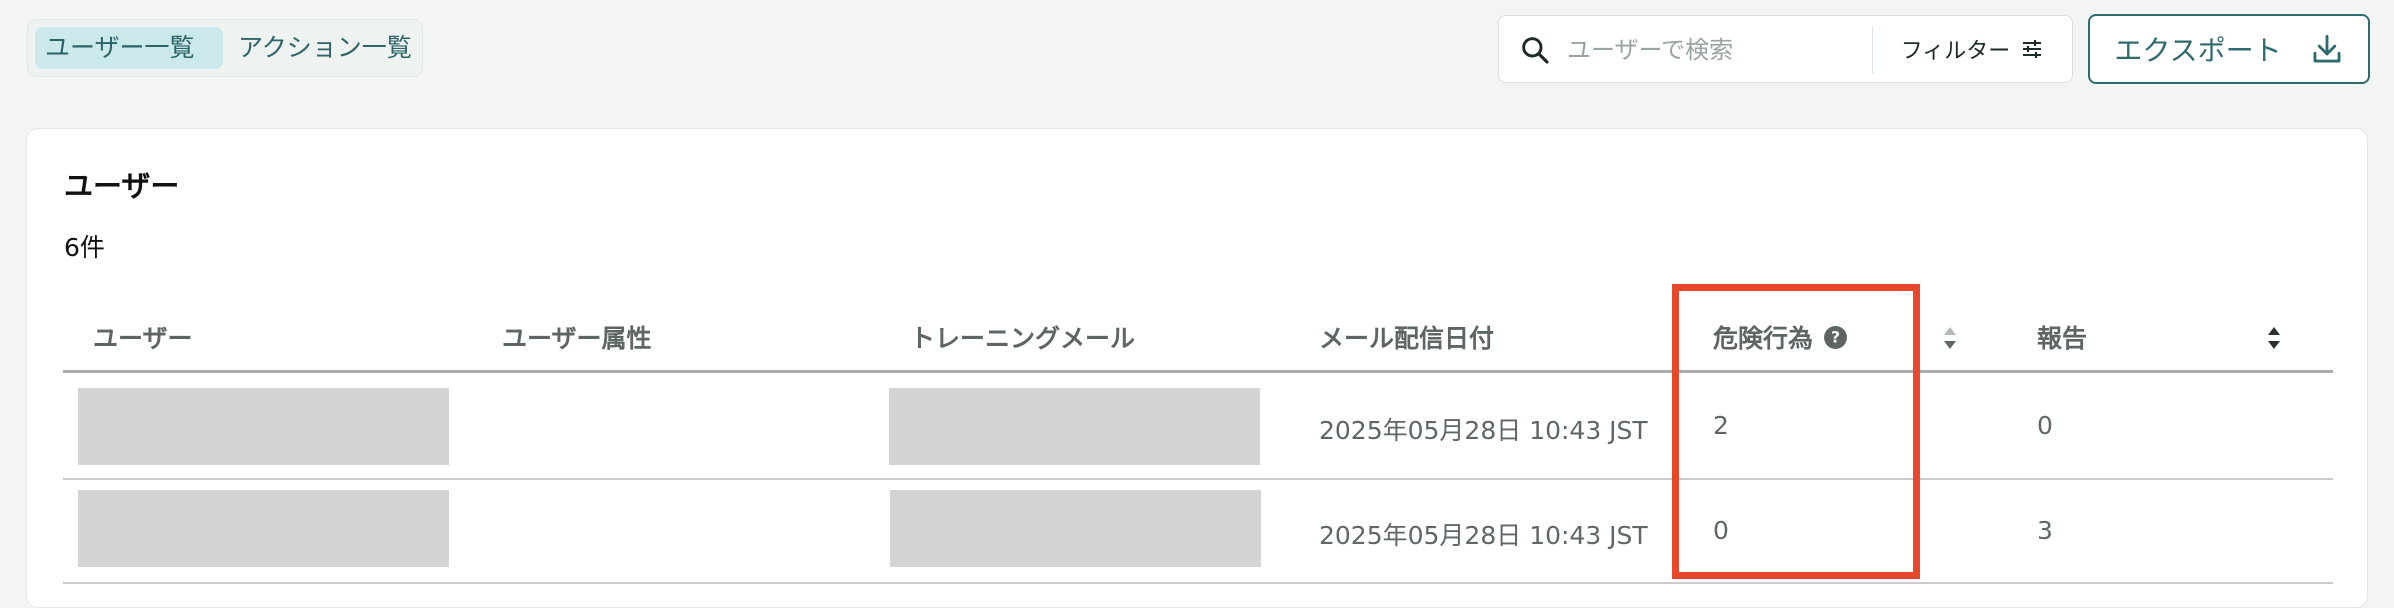  I want to click on reports-cell: 0, so click(2045, 425).